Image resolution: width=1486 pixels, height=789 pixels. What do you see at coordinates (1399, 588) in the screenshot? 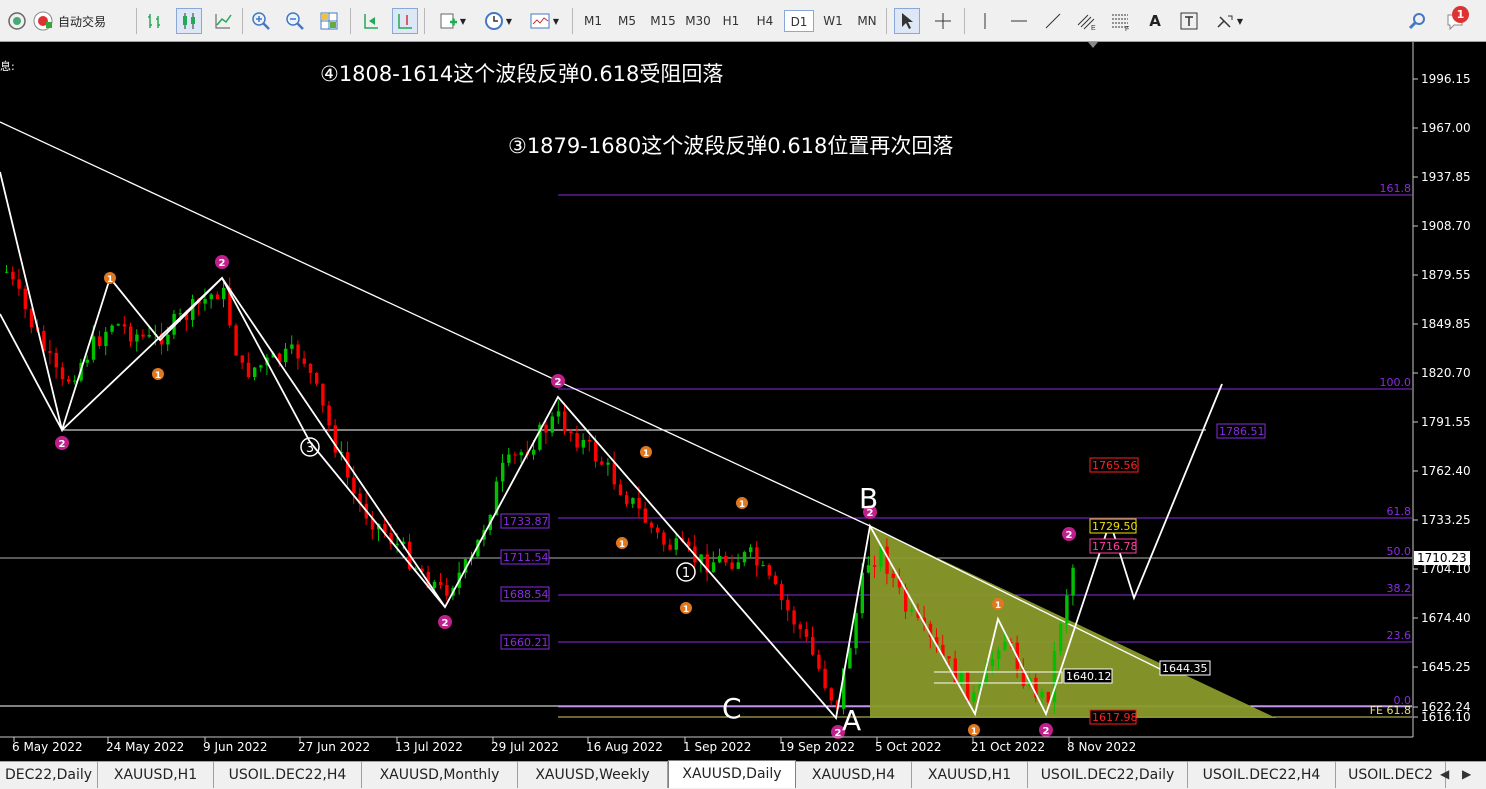
I see `fib-level-label: 38.2` at bounding box center [1399, 588].